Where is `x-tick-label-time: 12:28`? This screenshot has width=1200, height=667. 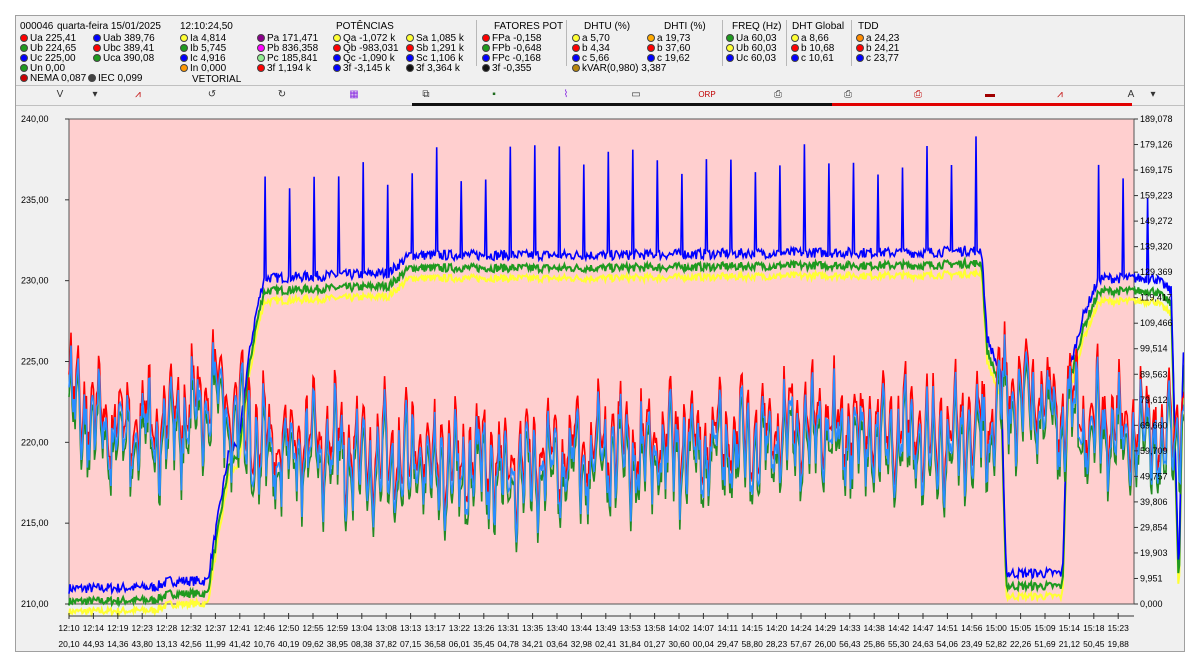
x-tick-label-time: 12:28 is located at coordinates (167, 628).